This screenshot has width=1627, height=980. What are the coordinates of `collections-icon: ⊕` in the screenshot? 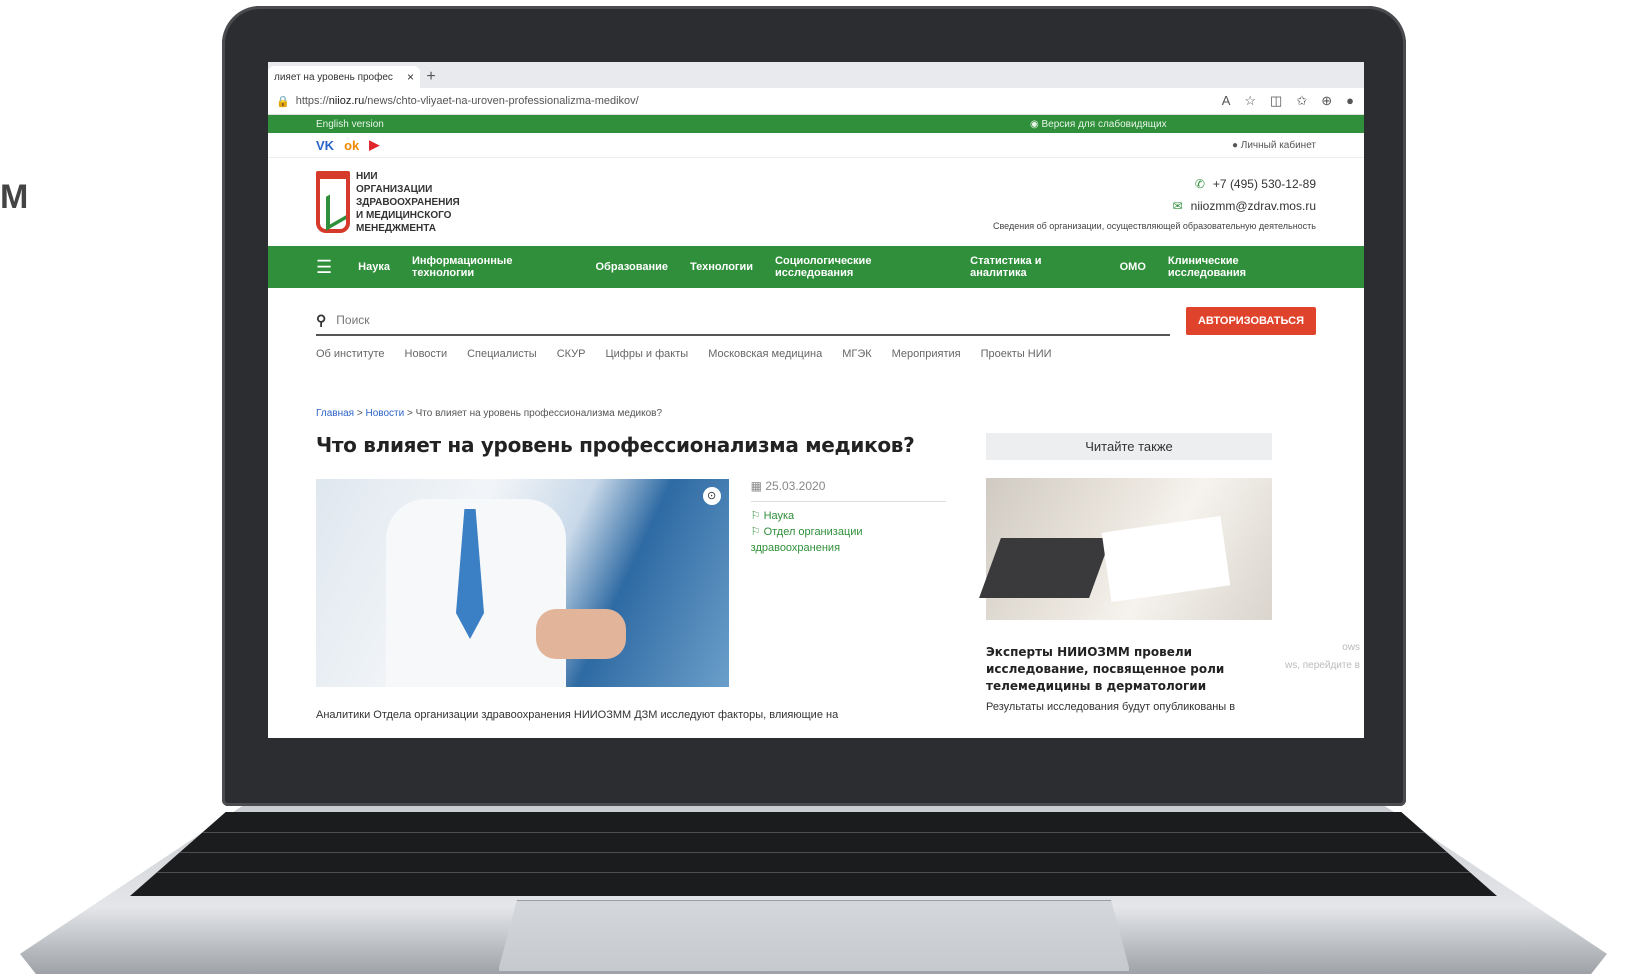 It's located at (1326, 101).